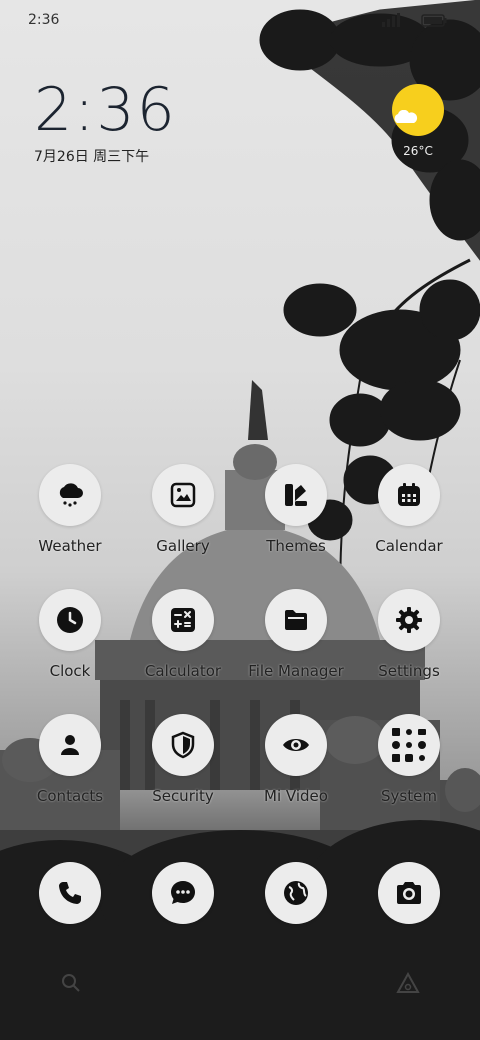 The width and height of the screenshot is (480, 1040). I want to click on folder-icon, so click(296, 620).